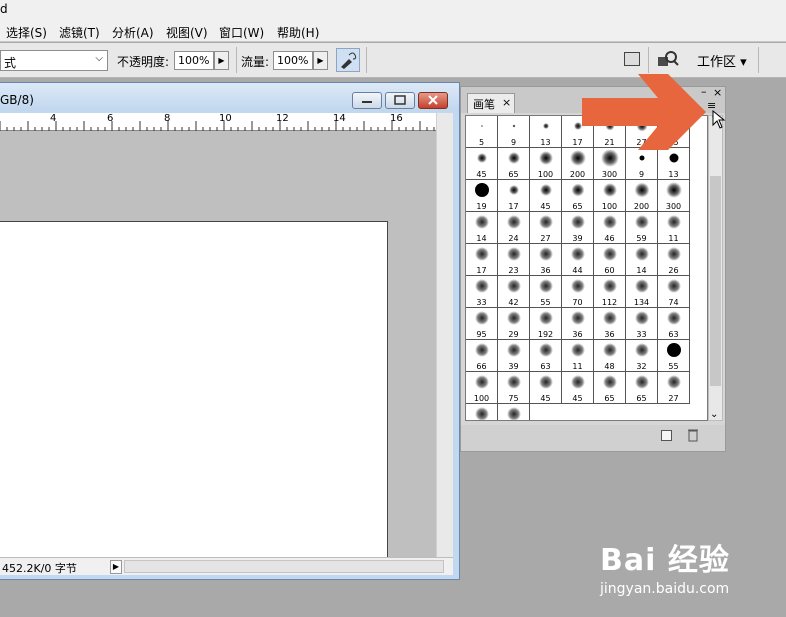 This screenshot has width=786, height=617. Describe the element at coordinates (482, 132) in the screenshot. I see `brush-preset: 5` at that location.